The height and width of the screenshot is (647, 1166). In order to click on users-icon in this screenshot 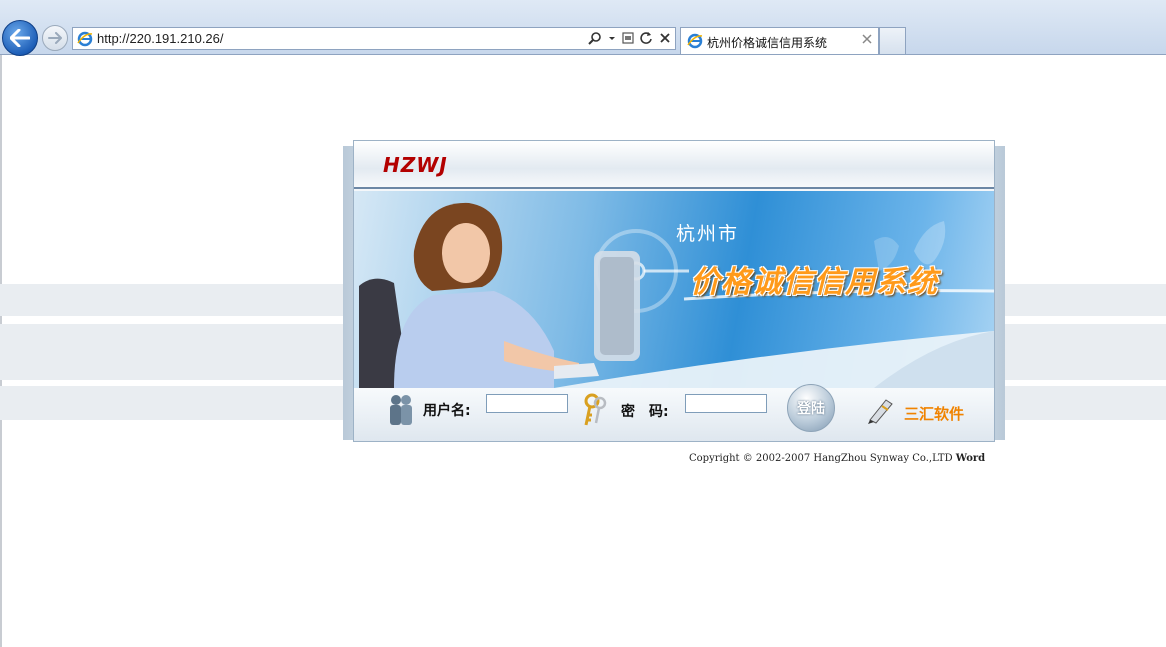, I will do `click(401, 410)`.